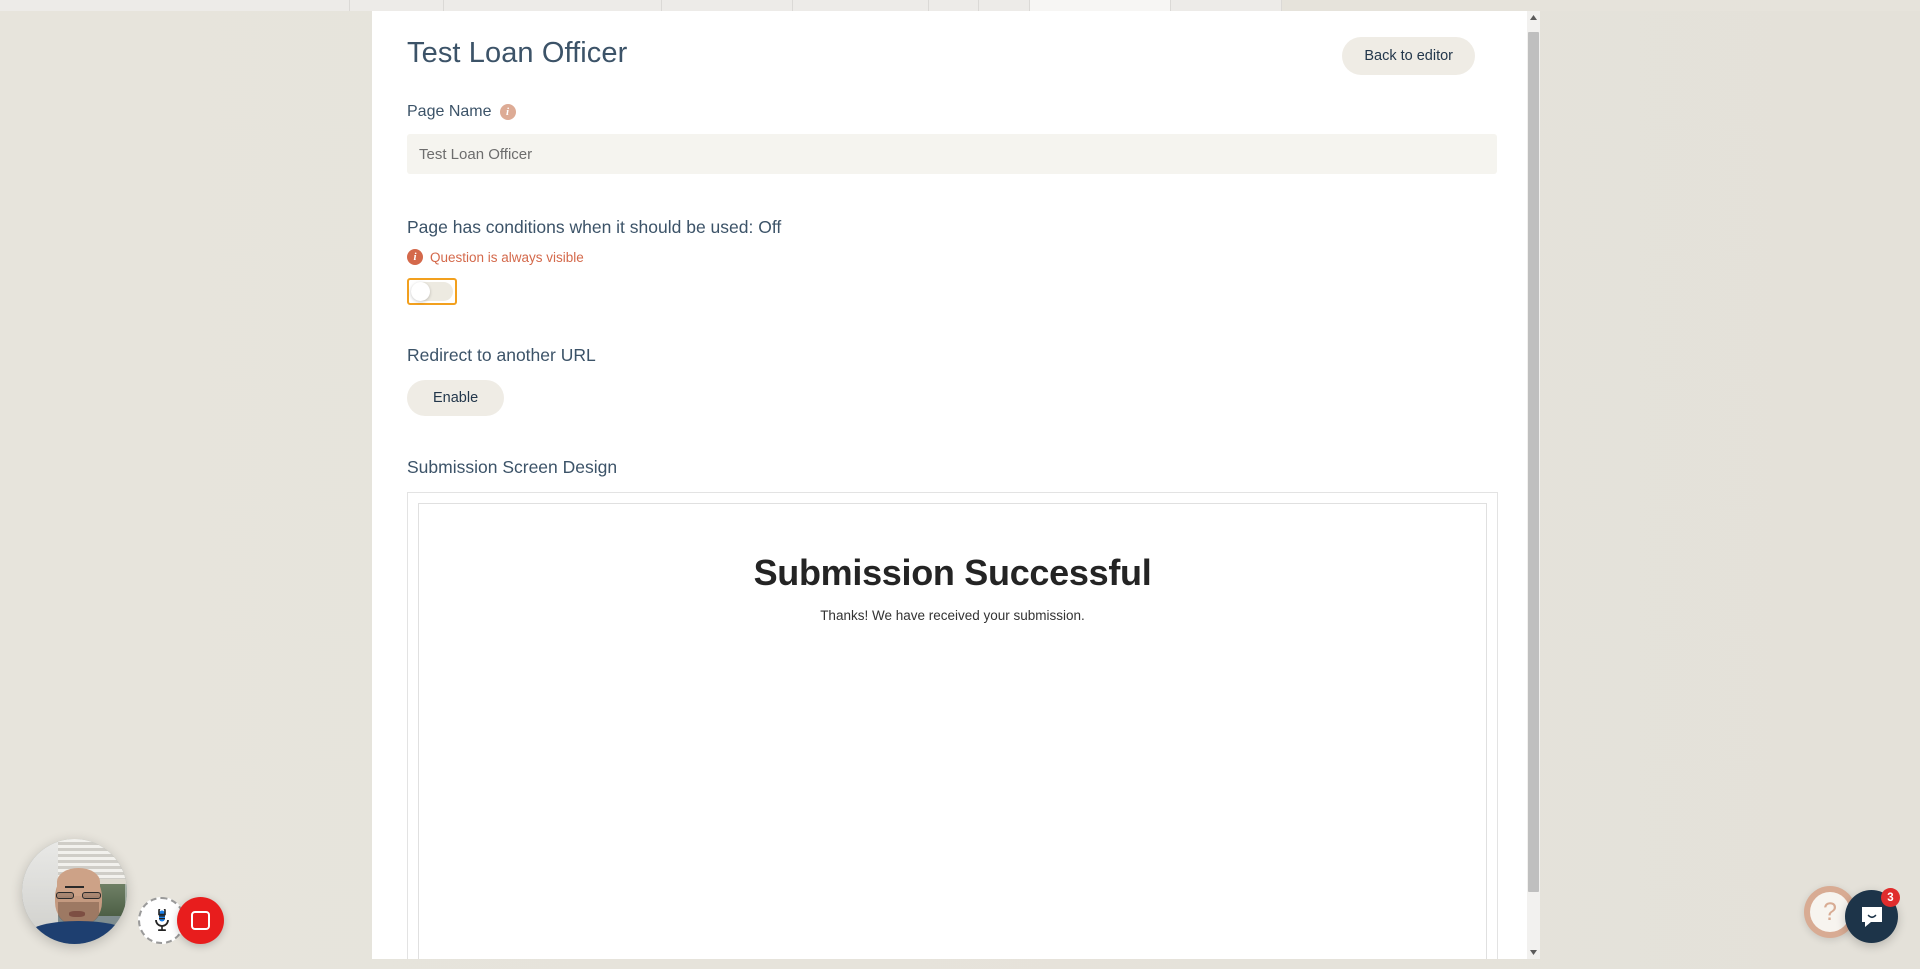  Describe the element at coordinates (512, 467) in the screenshot. I see `submission-screen-heading: Submission Screen Design` at that location.